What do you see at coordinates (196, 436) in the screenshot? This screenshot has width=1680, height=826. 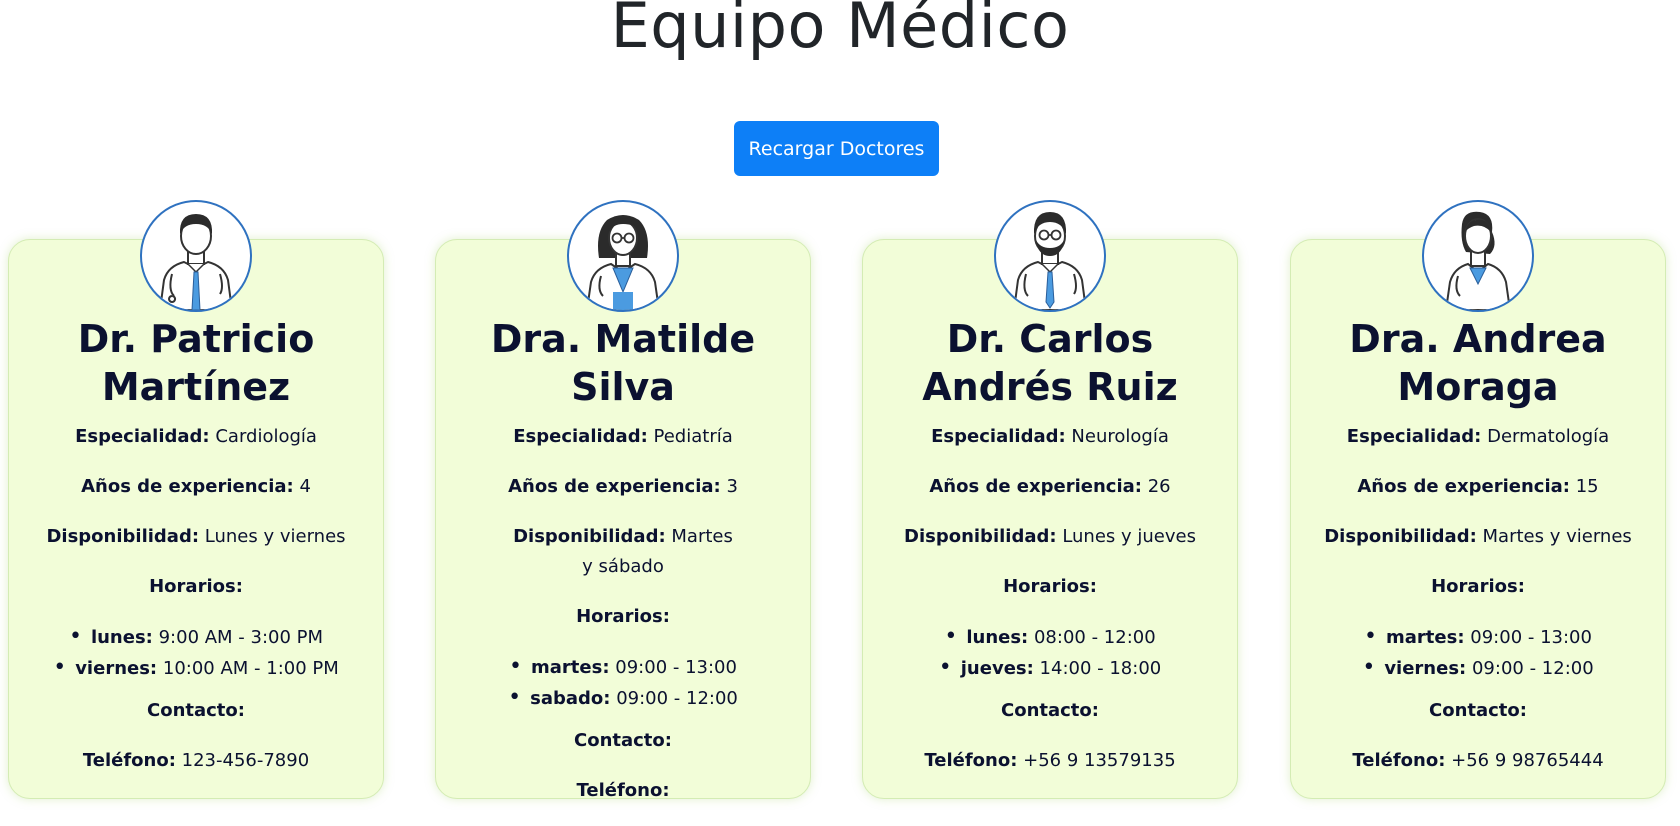 I see `specialty-row: Especialidad: Cardiología` at bounding box center [196, 436].